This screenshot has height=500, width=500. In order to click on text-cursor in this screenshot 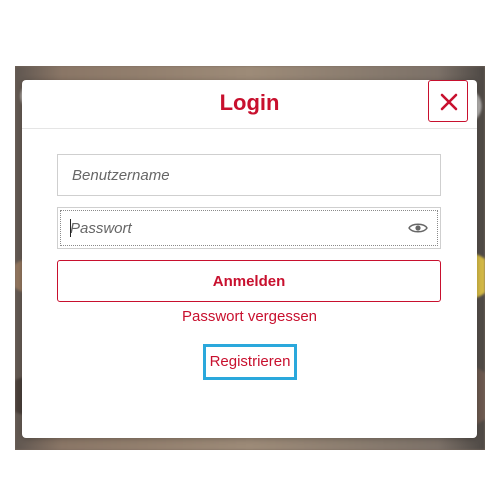, I will do `click(70, 228)`.